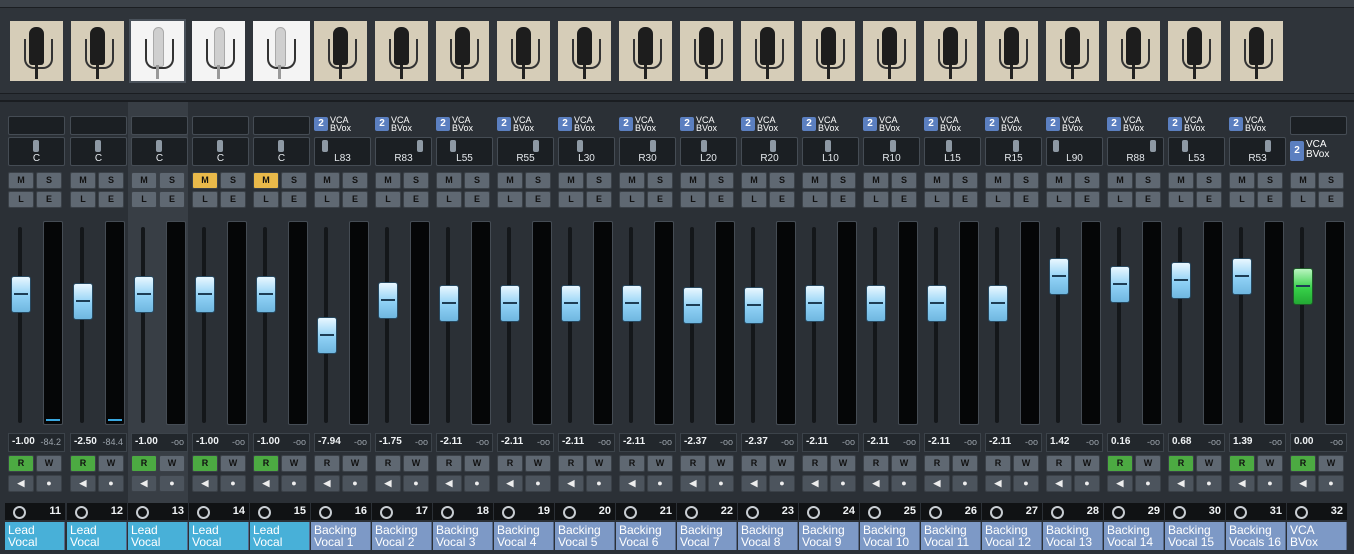 The width and height of the screenshot is (1354, 554). Describe the element at coordinates (158, 536) in the screenshot. I see `channel-name: Lead Vocal` at that location.